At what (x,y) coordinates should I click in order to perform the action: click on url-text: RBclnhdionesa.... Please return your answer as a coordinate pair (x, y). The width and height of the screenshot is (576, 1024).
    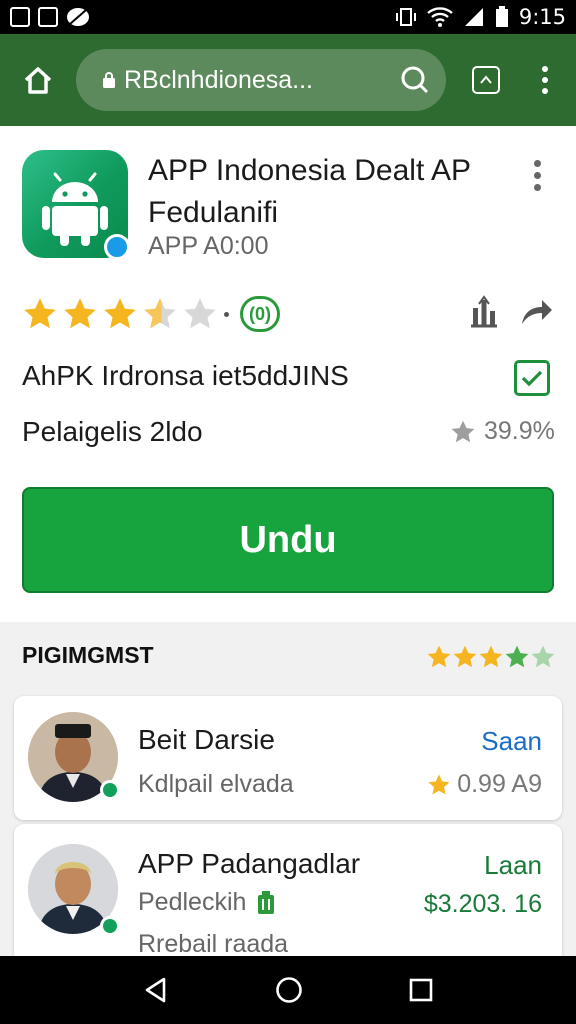
    Looking at the image, I should click on (219, 79).